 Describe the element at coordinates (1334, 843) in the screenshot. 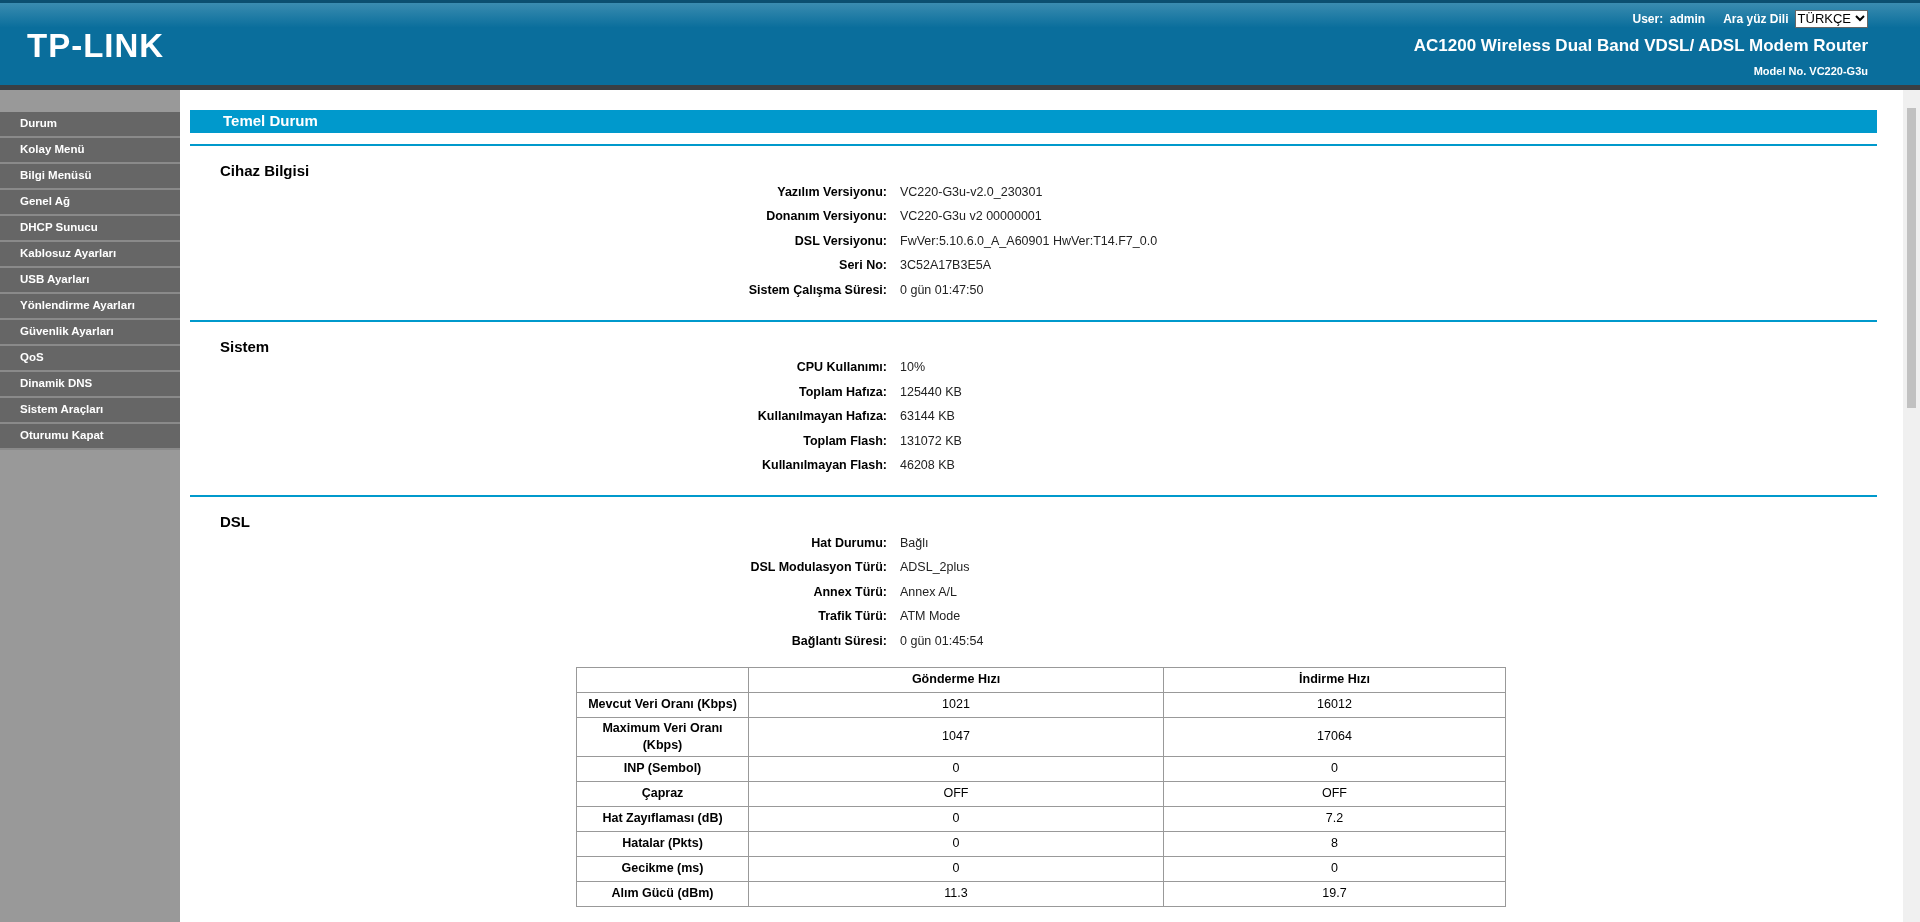

I see `table-cell: 8` at that location.